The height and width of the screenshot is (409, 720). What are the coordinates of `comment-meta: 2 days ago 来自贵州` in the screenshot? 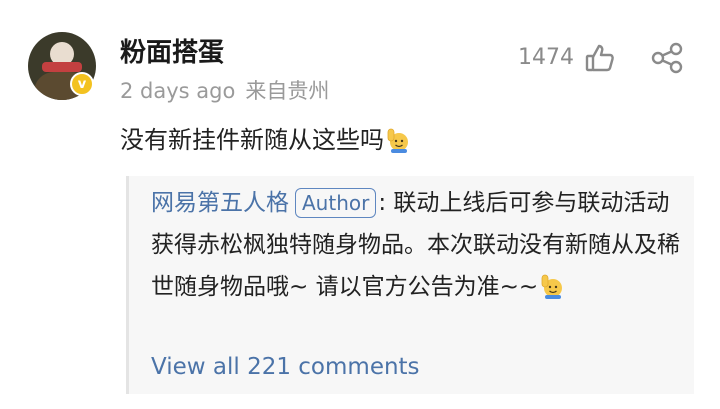 It's located at (224, 90).